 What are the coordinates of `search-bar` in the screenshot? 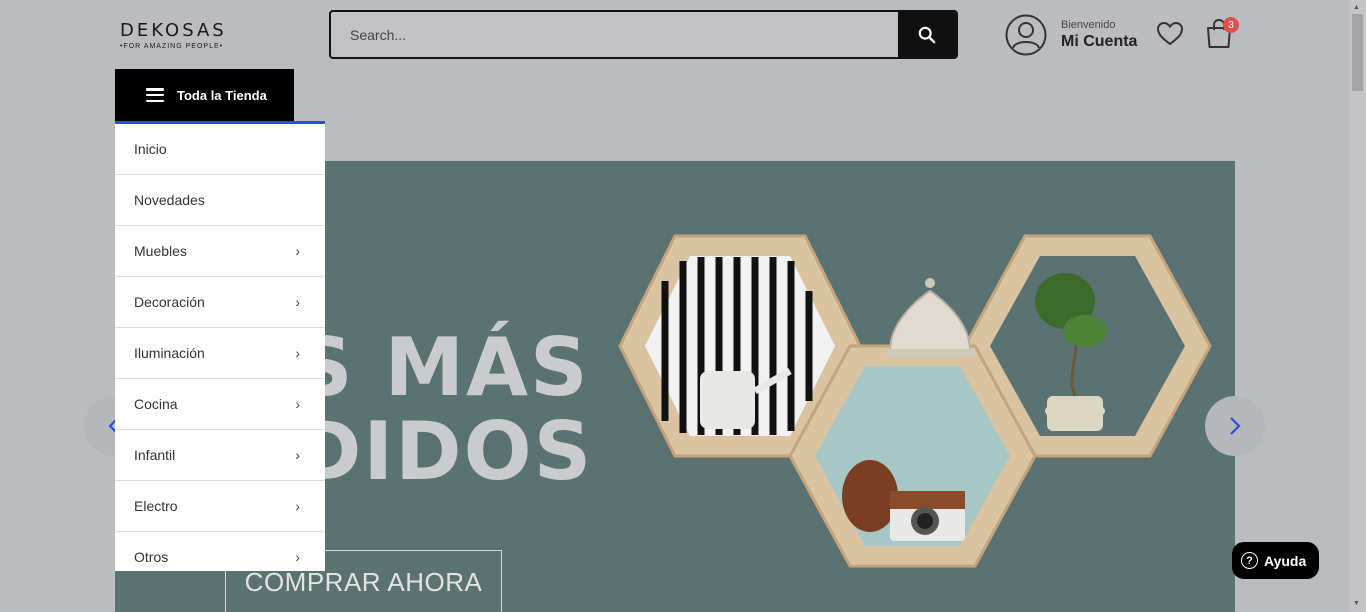 It's located at (643, 34).